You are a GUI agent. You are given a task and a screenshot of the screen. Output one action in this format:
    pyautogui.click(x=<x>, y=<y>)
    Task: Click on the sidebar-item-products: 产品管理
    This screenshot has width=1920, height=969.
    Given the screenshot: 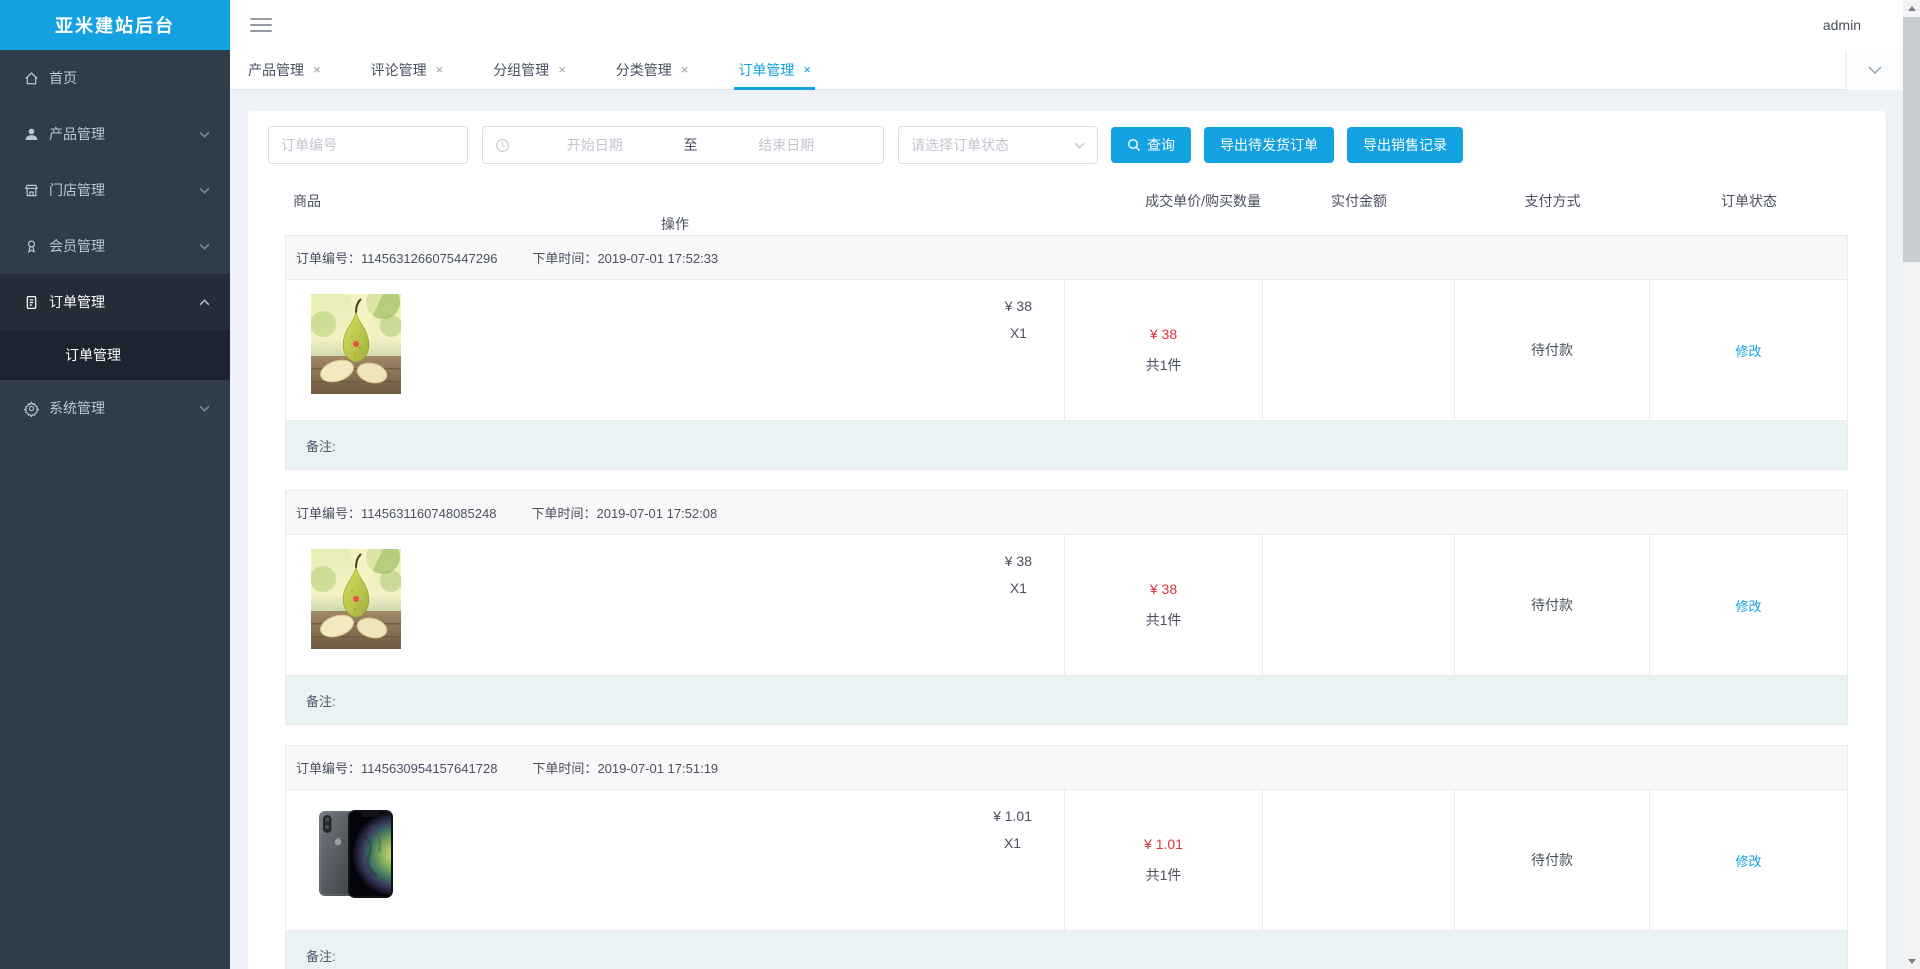 What is the action you would take?
    pyautogui.click(x=115, y=134)
    